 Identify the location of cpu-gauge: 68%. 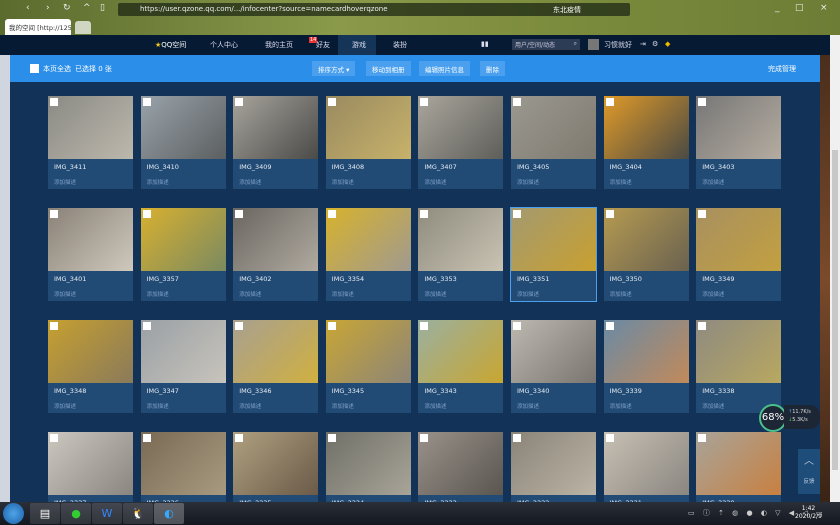
(773, 418).